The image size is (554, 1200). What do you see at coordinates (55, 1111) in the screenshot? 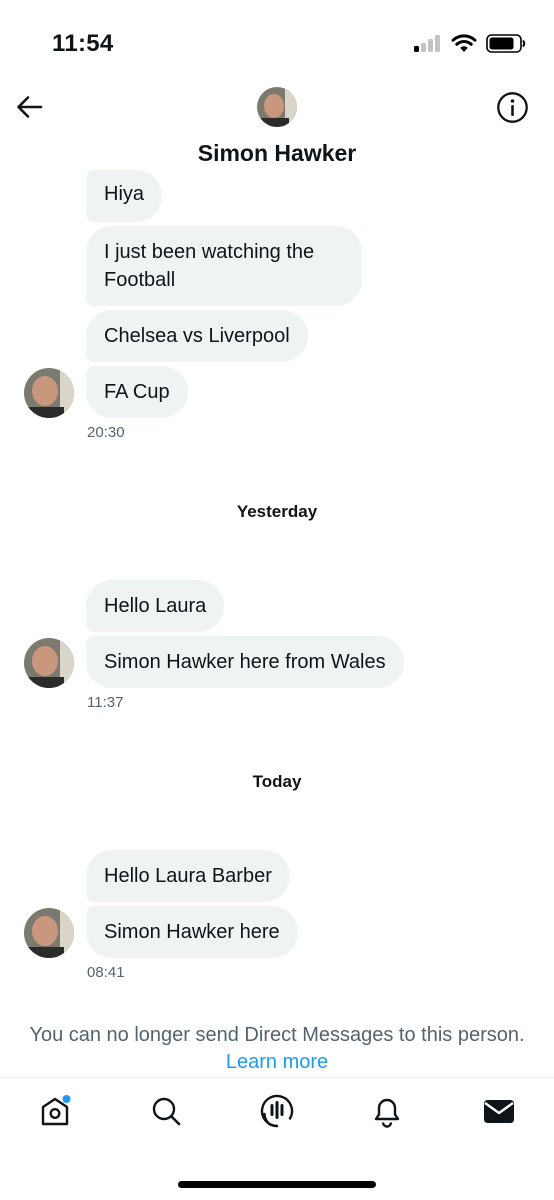
I see `home-icon` at bounding box center [55, 1111].